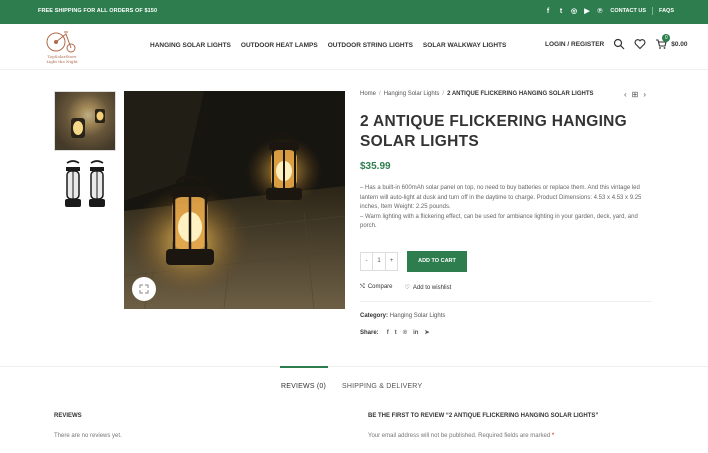 The image size is (708, 453). I want to click on wishlist-label: Add to wishlist, so click(432, 288).